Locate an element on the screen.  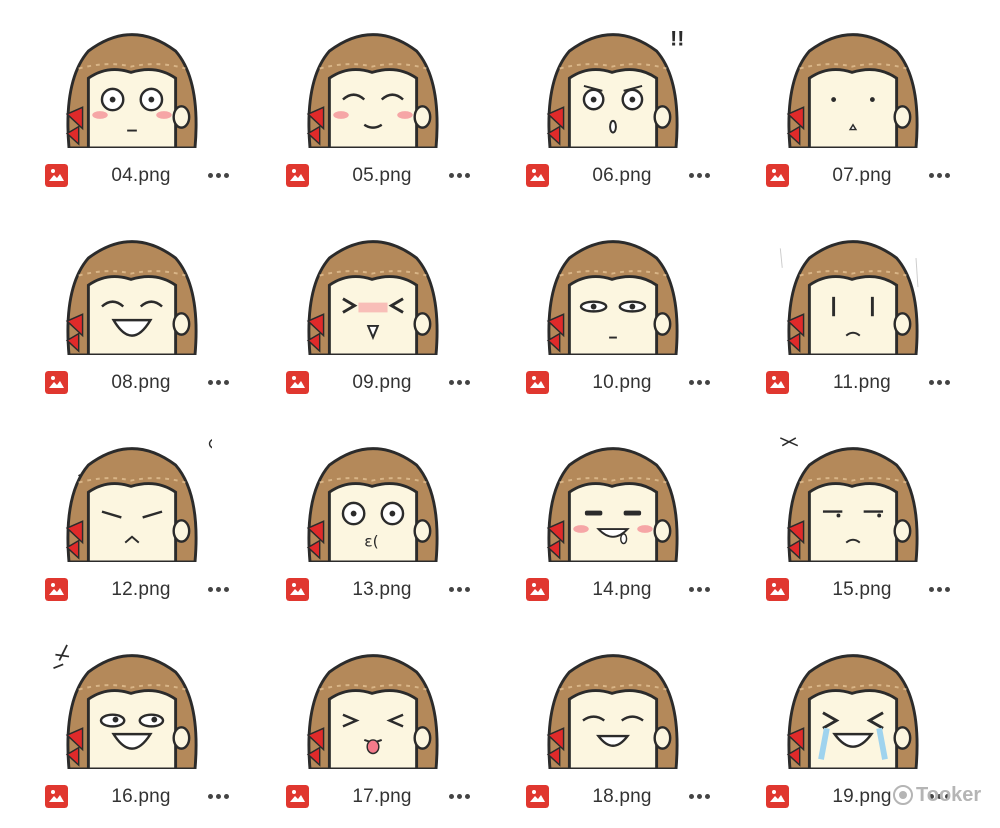
file-tile: 15.png is located at coordinates (841, 517).